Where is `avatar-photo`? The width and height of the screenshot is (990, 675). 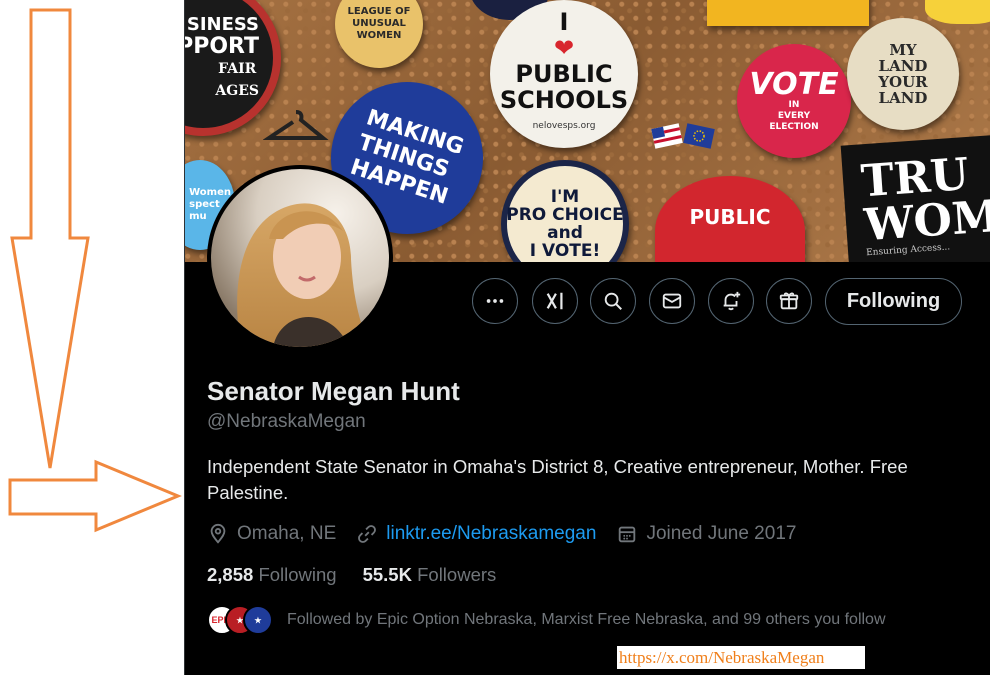
avatar-photo is located at coordinates (300, 258).